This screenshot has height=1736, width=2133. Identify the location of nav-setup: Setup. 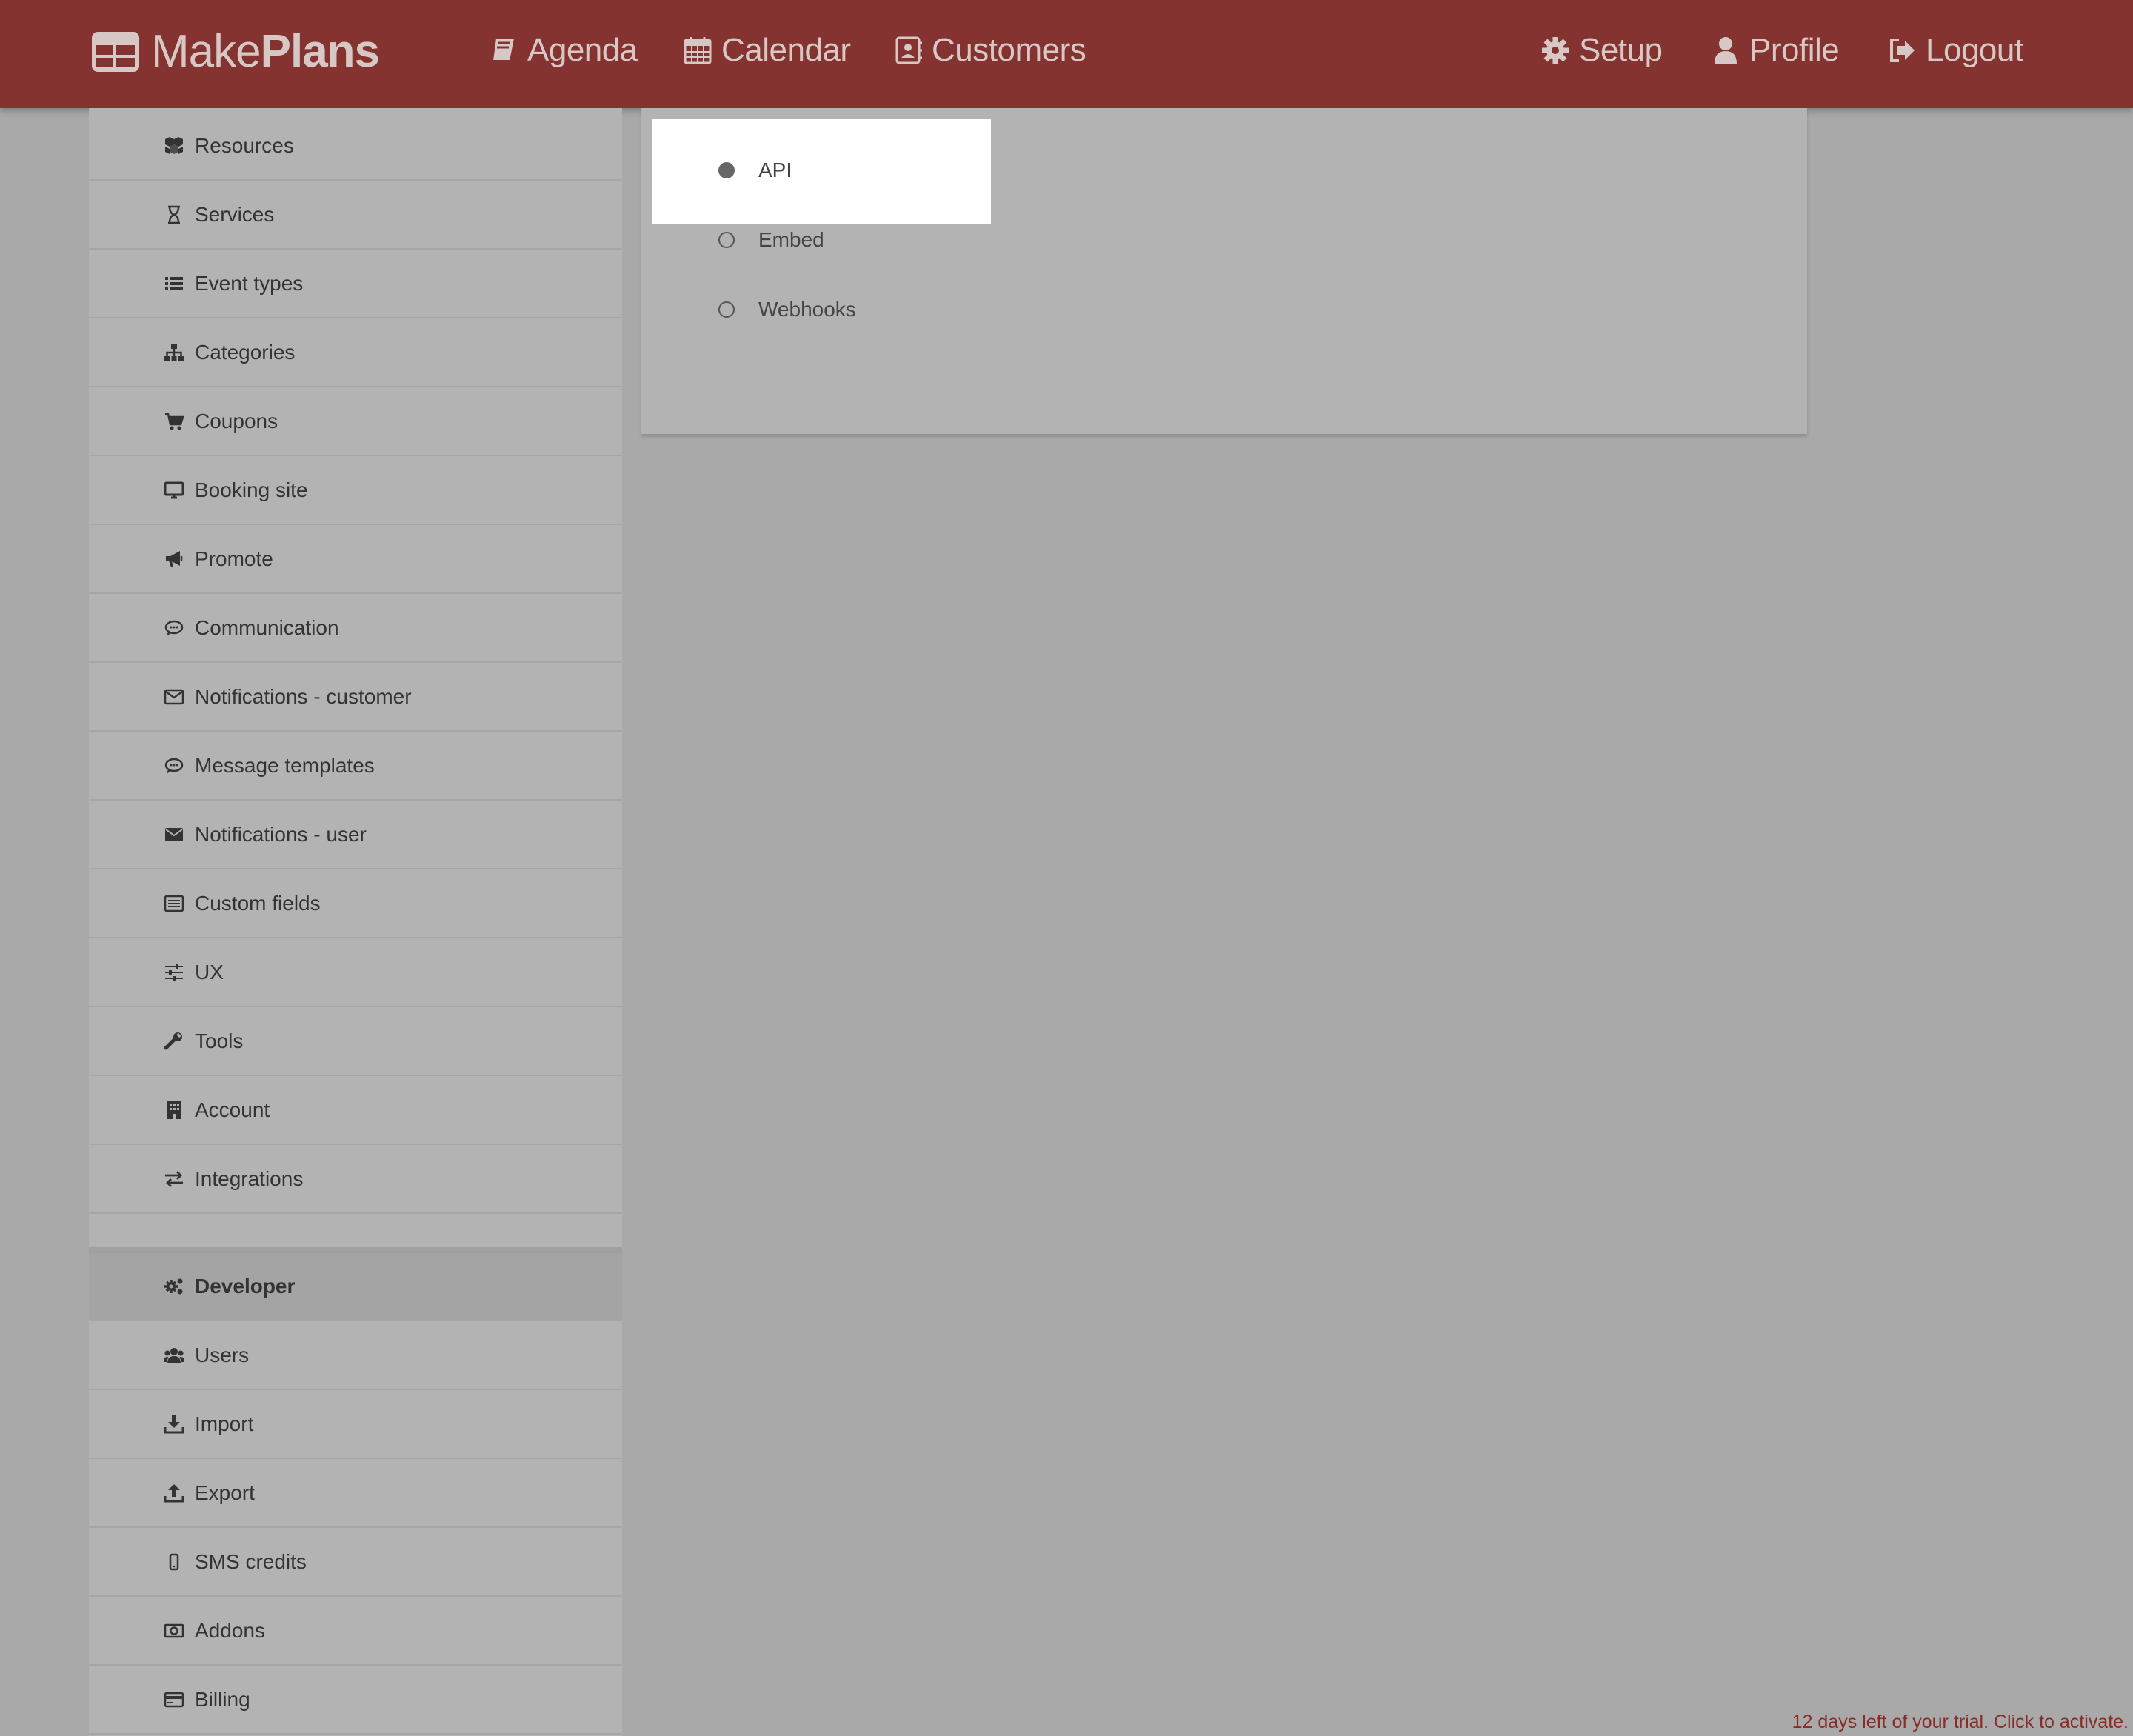
(1601, 51).